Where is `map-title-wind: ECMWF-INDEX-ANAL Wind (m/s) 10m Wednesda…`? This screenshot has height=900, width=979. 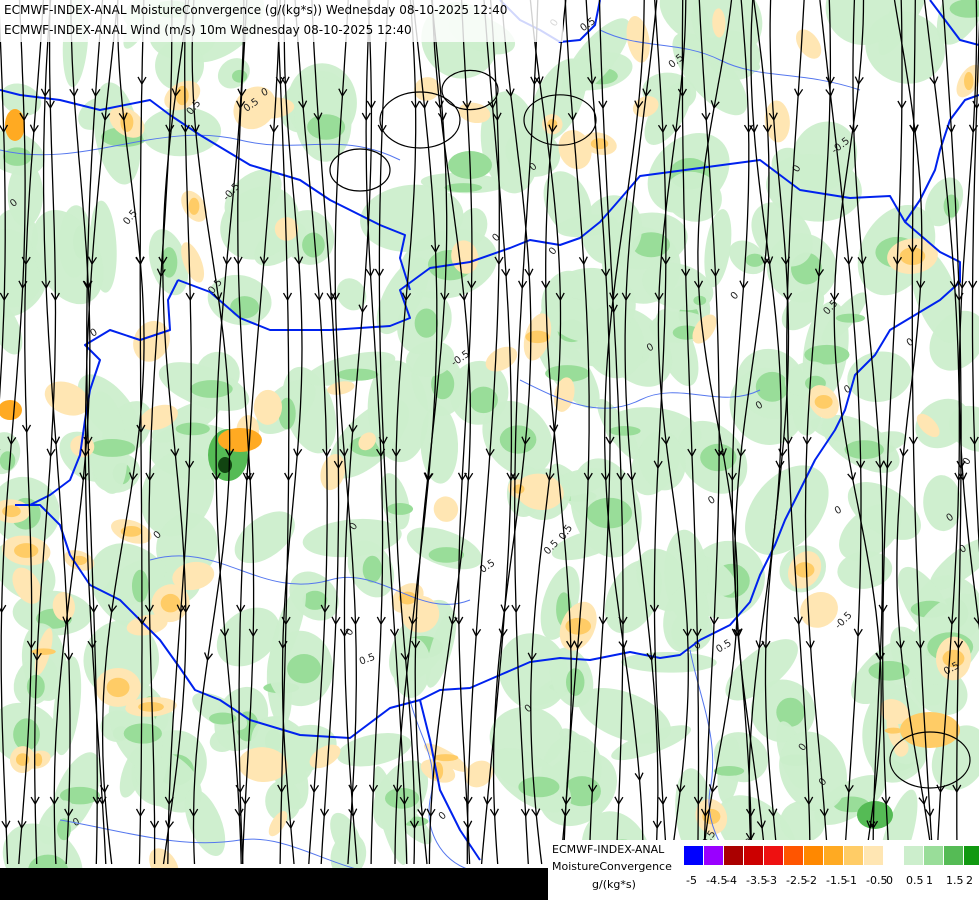 map-title-wind: ECMWF-INDEX-ANAL Wind (m/s) 10m Wednesda… is located at coordinates (208, 30).